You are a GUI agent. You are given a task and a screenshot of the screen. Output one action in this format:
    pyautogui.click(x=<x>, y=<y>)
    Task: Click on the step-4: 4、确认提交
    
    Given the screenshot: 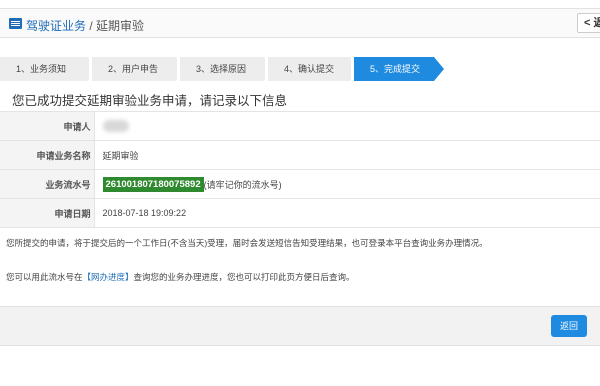 What is the action you would take?
    pyautogui.click(x=309, y=69)
    